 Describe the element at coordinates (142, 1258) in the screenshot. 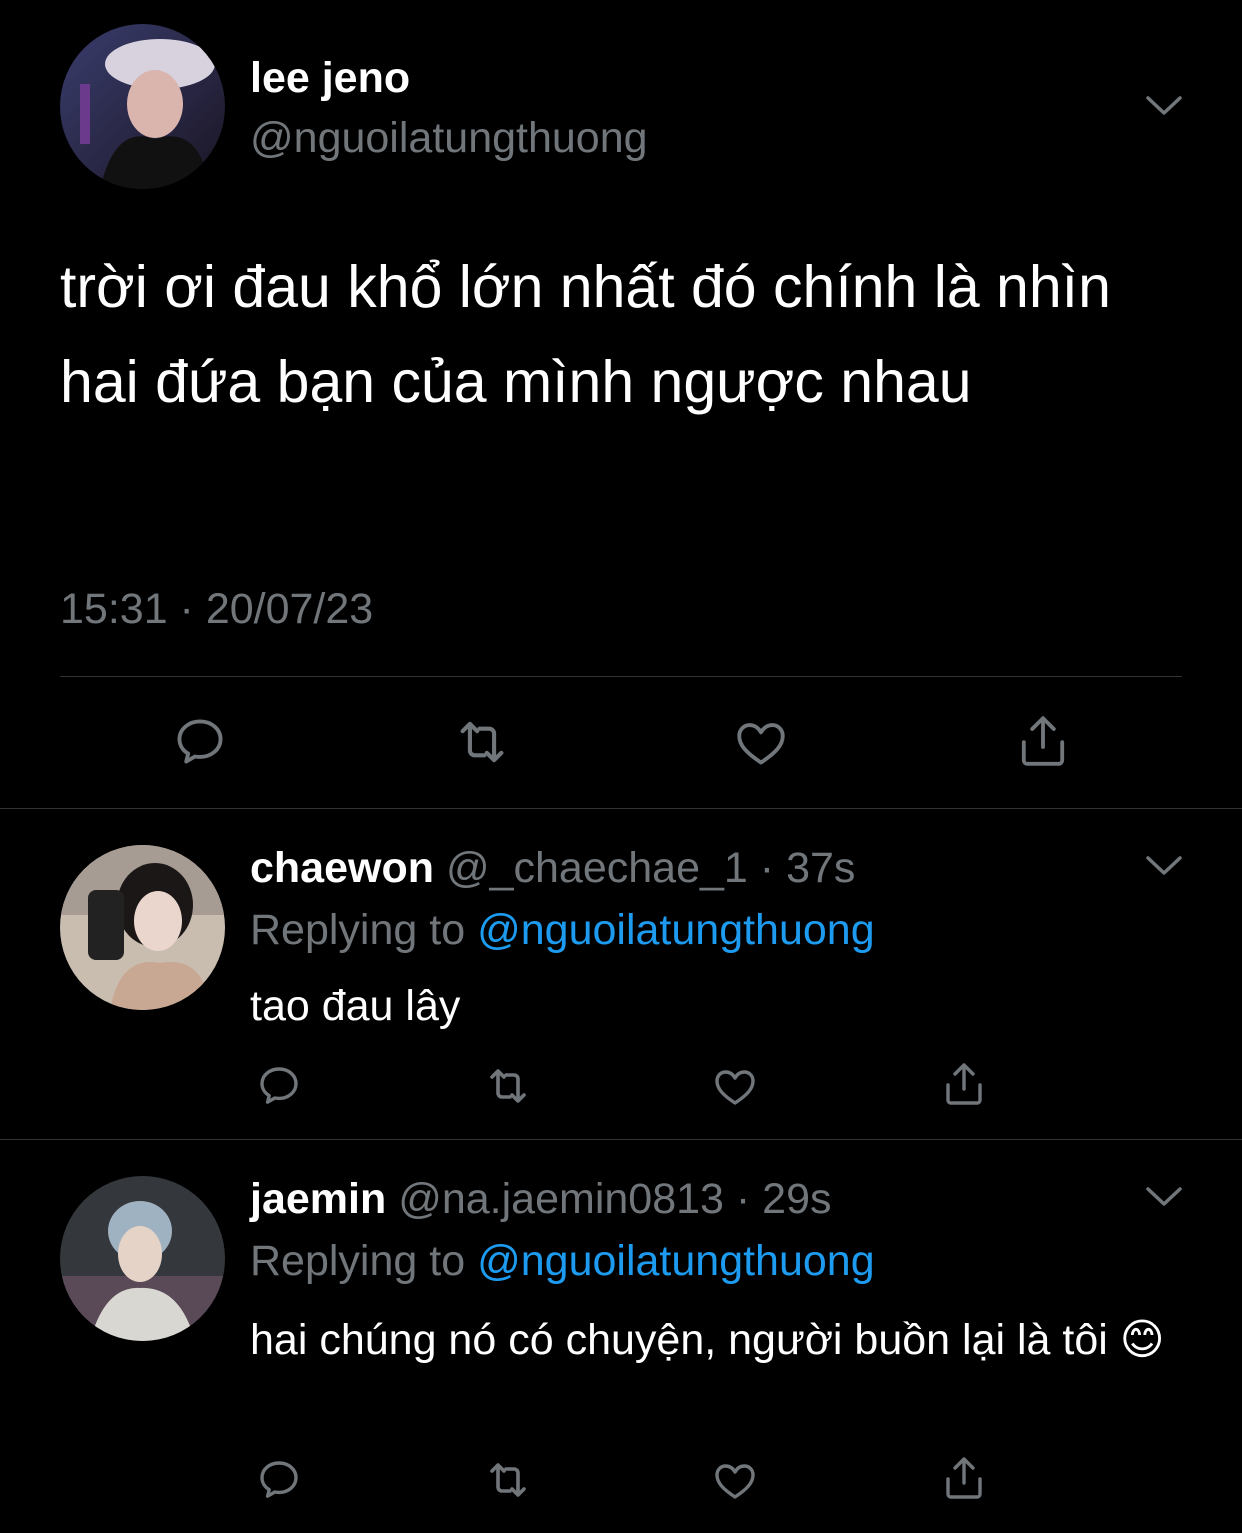

I see `avatar-jaemin` at that location.